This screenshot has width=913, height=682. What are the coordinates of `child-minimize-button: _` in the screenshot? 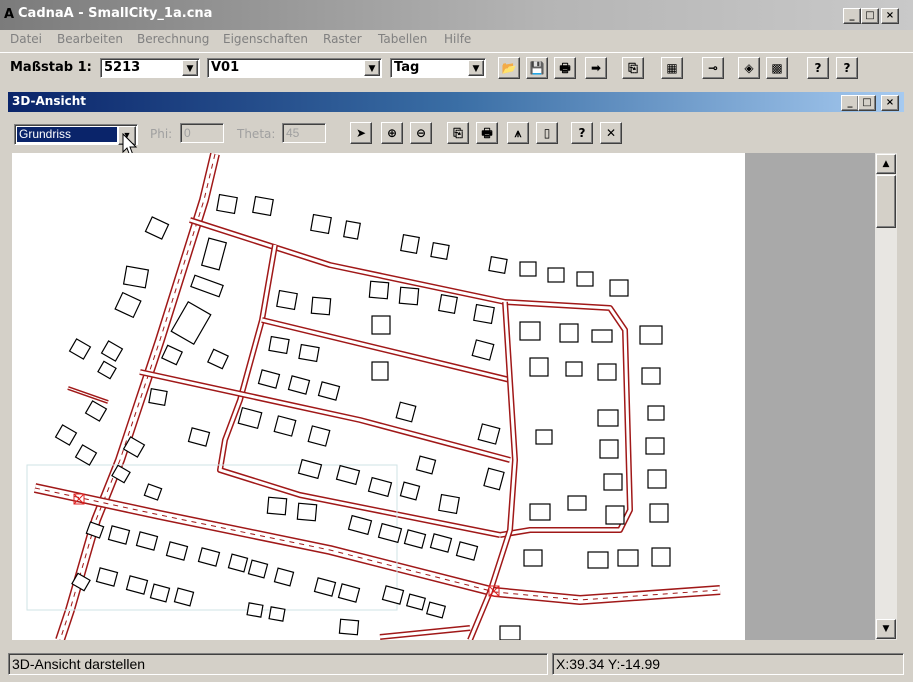 It's located at (850, 103).